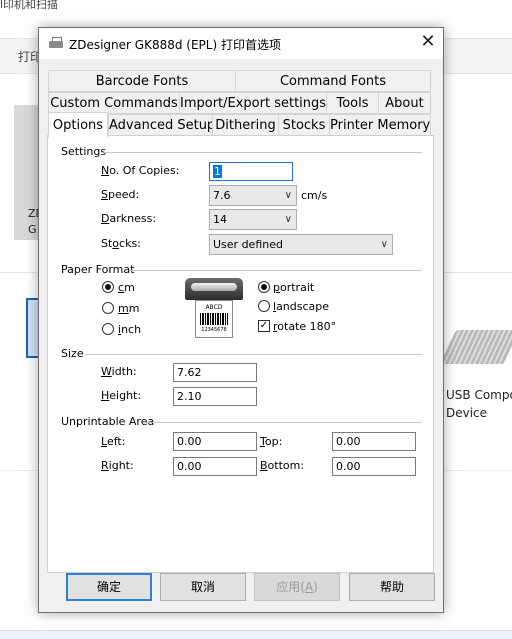 Image resolution: width=512 pixels, height=639 pixels. What do you see at coordinates (32, 229) in the screenshot?
I see `background-tile-line2: G` at bounding box center [32, 229].